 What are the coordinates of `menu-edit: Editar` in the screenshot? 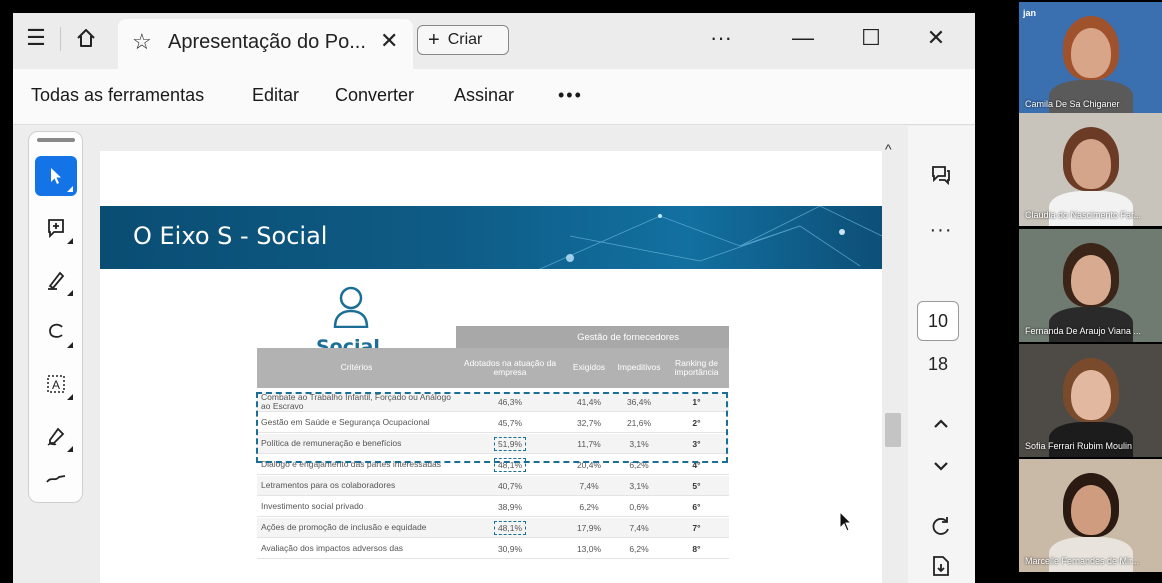 It's located at (275, 95).